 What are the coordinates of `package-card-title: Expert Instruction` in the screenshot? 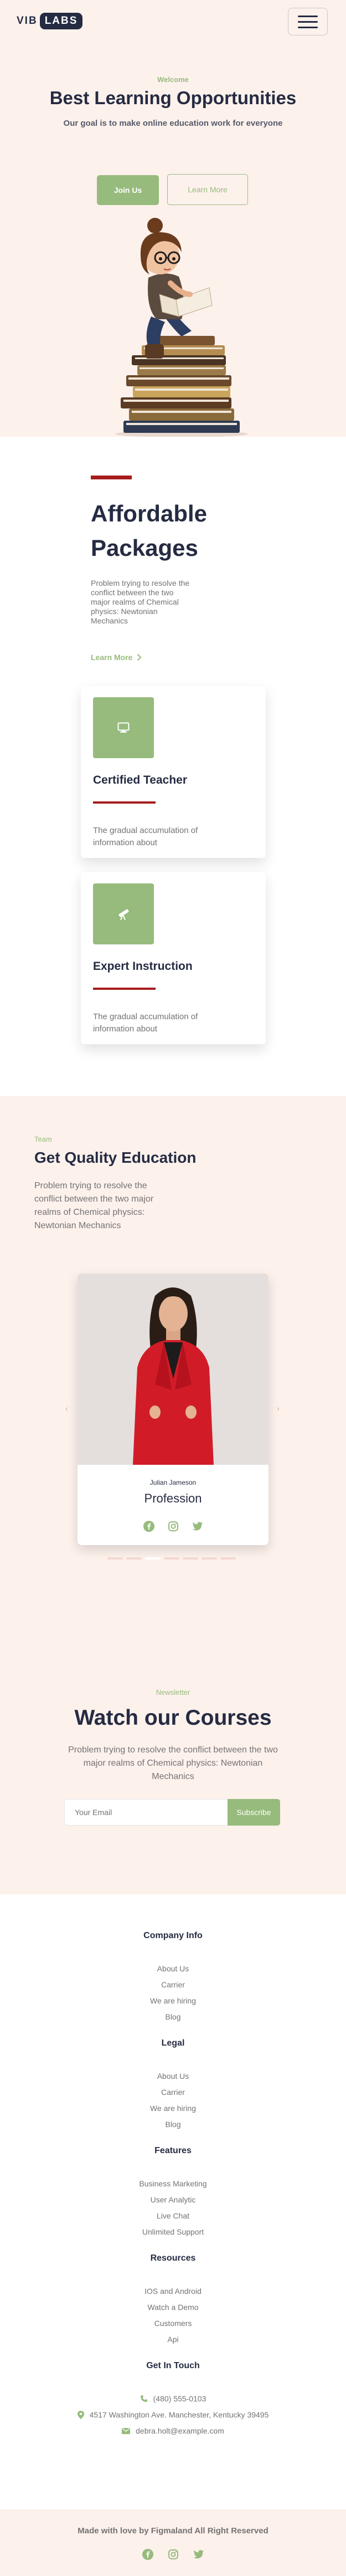 It's located at (143, 966).